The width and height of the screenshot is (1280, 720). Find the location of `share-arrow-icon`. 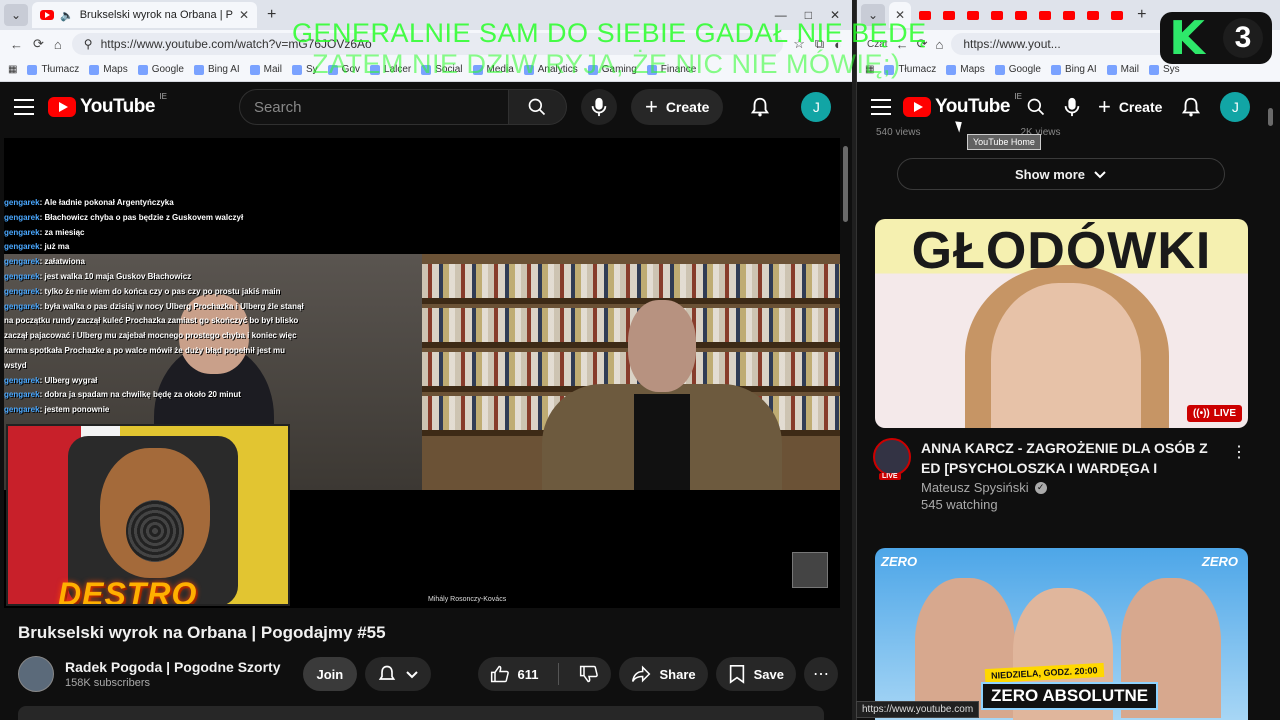

share-arrow-icon is located at coordinates (641, 674).